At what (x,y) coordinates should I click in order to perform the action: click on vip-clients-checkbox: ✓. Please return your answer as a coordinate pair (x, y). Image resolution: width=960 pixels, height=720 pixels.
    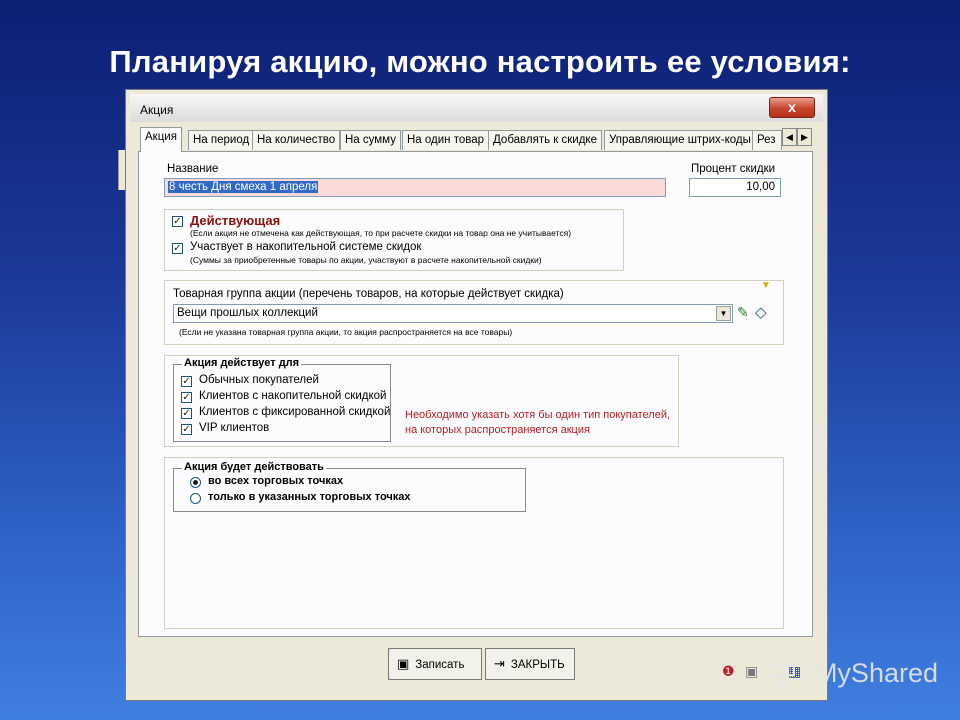
    Looking at the image, I should click on (186, 429).